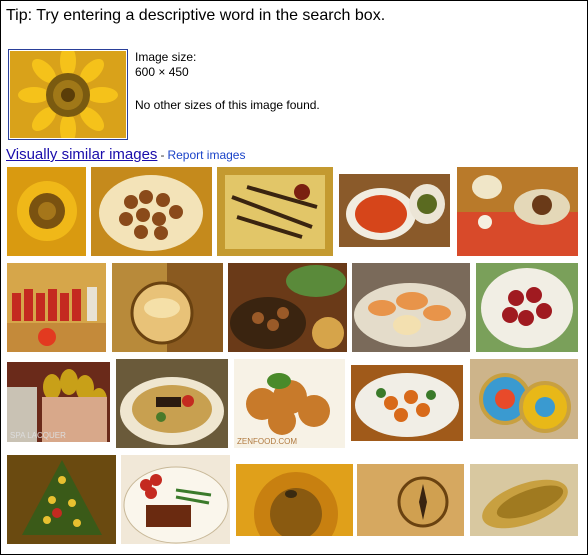 This screenshot has height=555, width=588. Describe the element at coordinates (38, 435) in the screenshot. I see `photo-stamp: SPA LACQUER` at that location.